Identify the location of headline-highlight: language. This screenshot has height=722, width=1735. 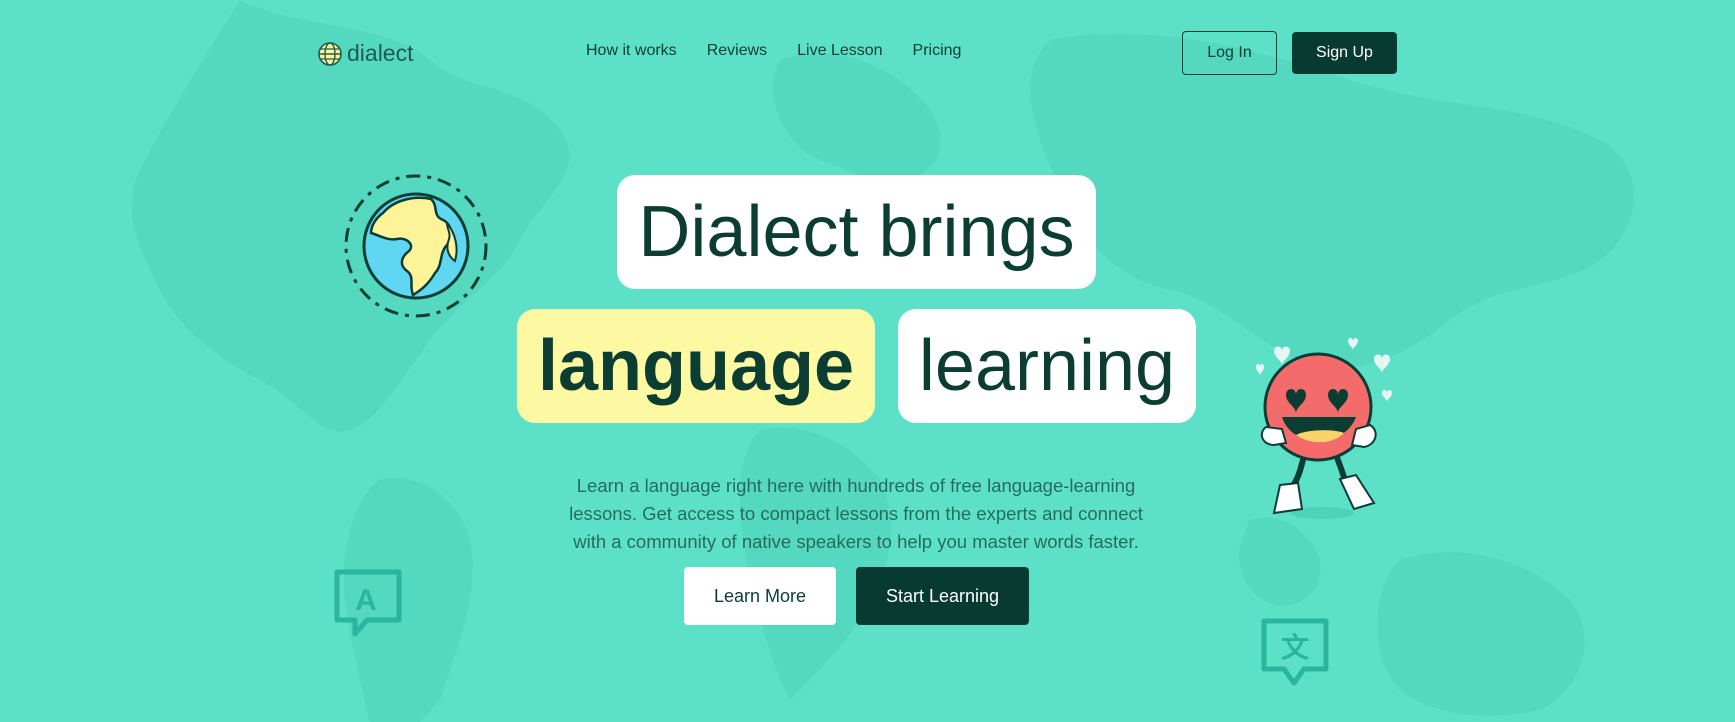
(696, 366).